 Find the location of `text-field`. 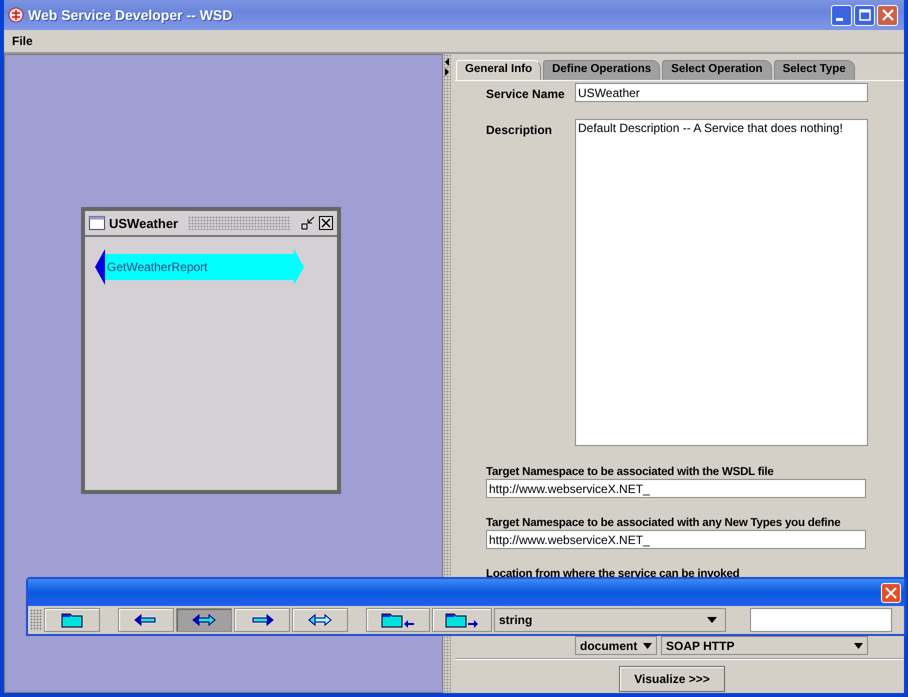

text-field is located at coordinates (821, 620).